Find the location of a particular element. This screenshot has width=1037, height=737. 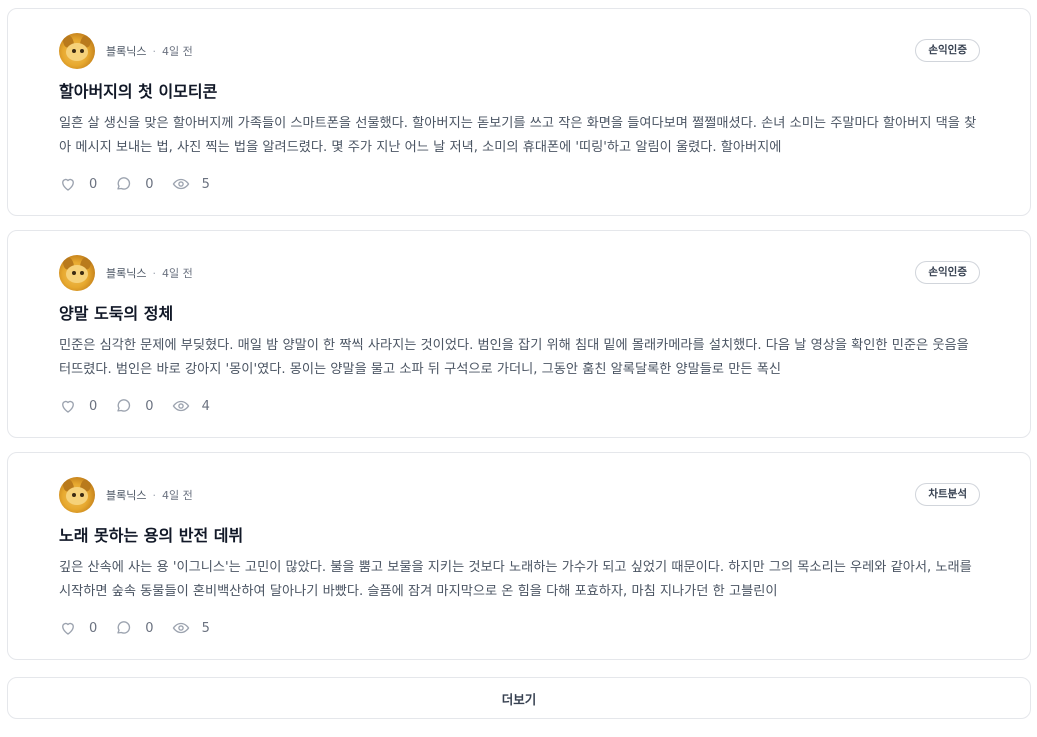

post-title: 양말 도둑의 정체 is located at coordinates (519, 314).